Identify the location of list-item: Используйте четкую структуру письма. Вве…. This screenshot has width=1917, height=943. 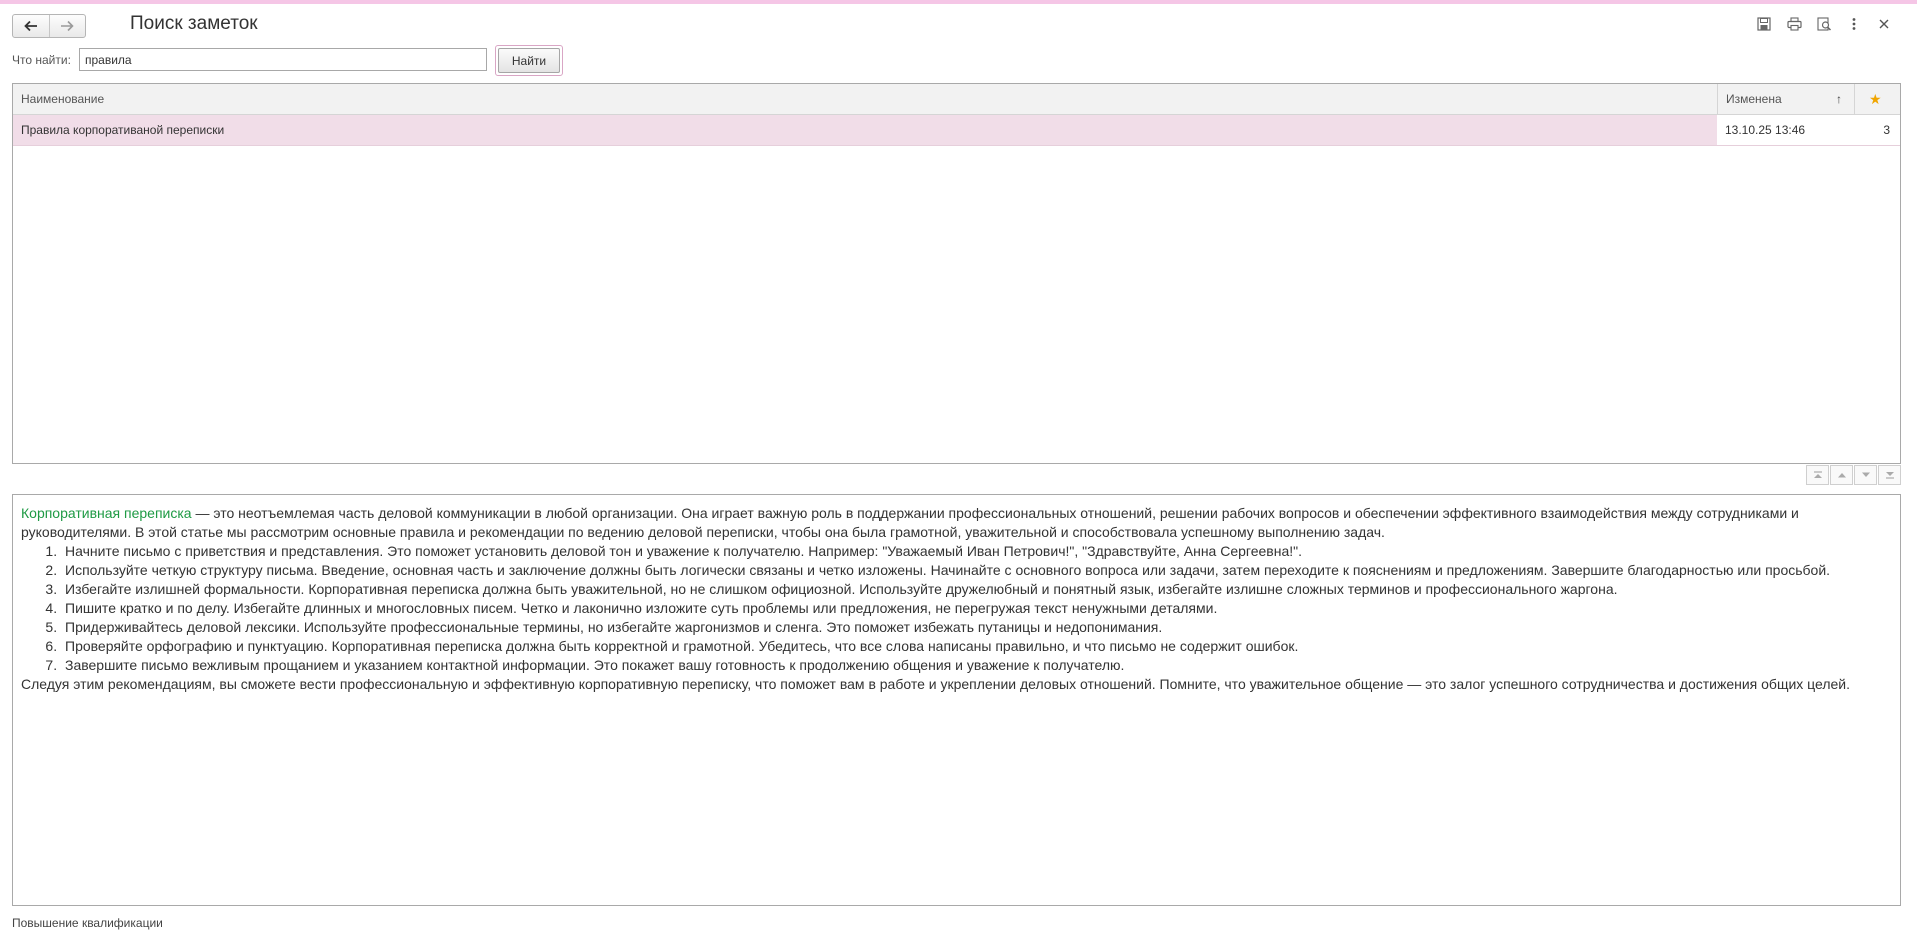
(976, 570).